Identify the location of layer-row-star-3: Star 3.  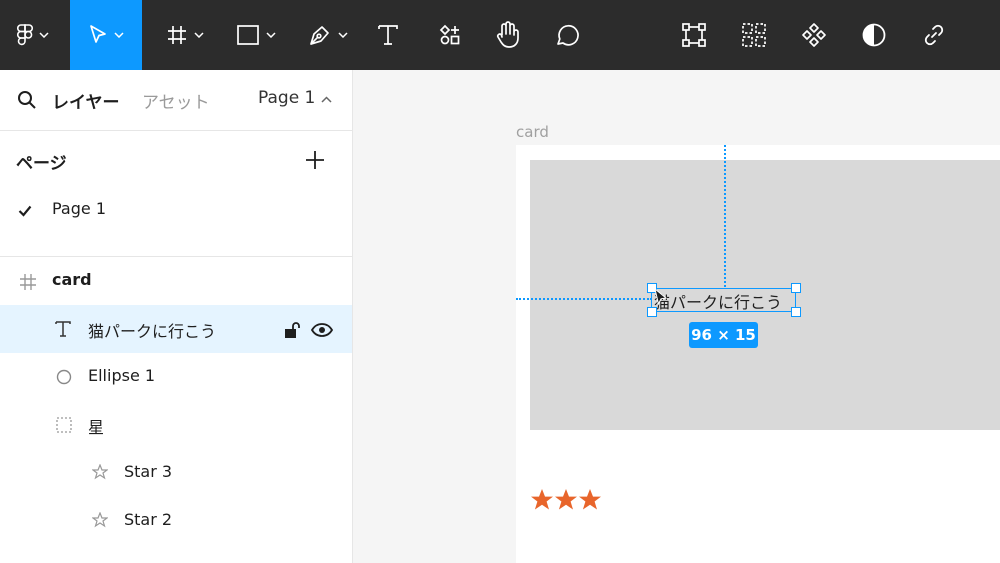
(176, 473).